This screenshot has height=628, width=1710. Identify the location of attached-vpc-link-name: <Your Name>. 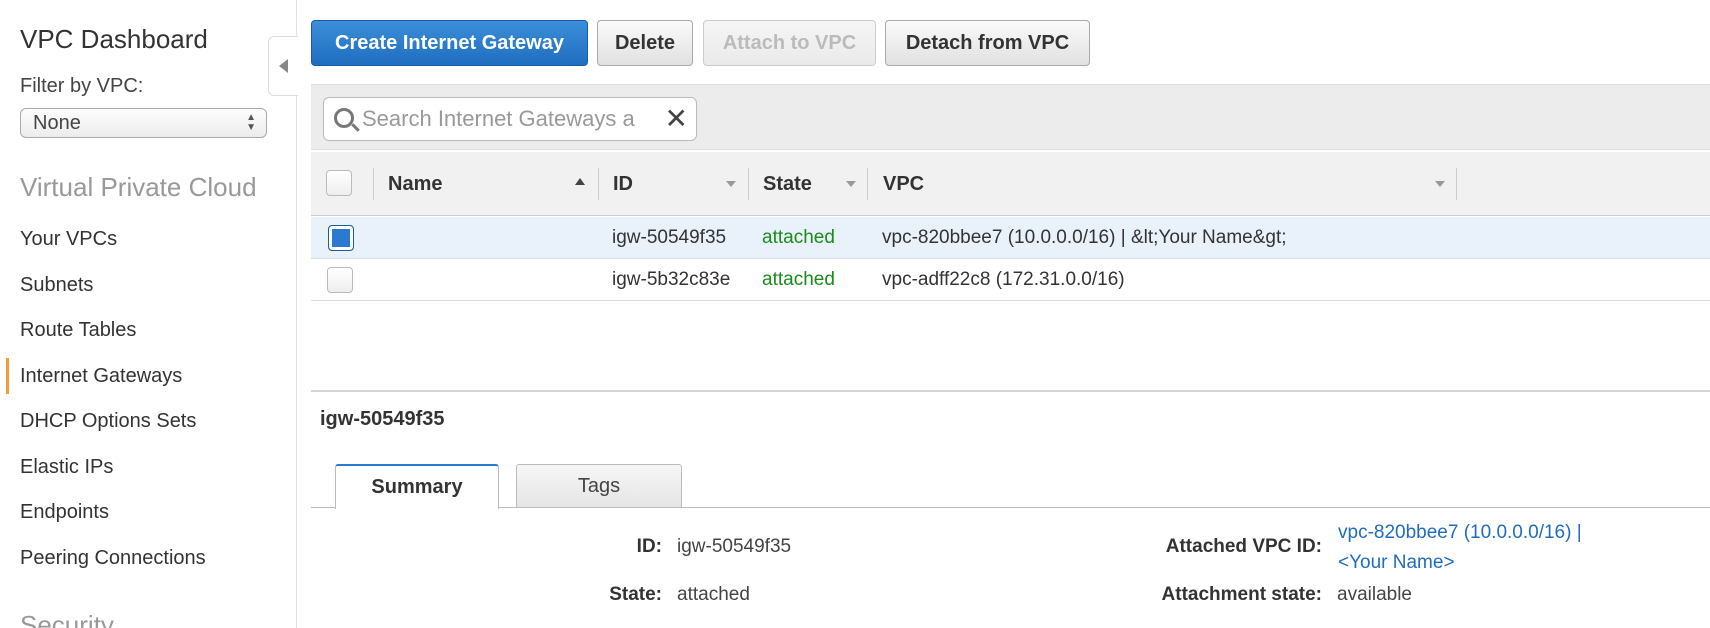
(1396, 563).